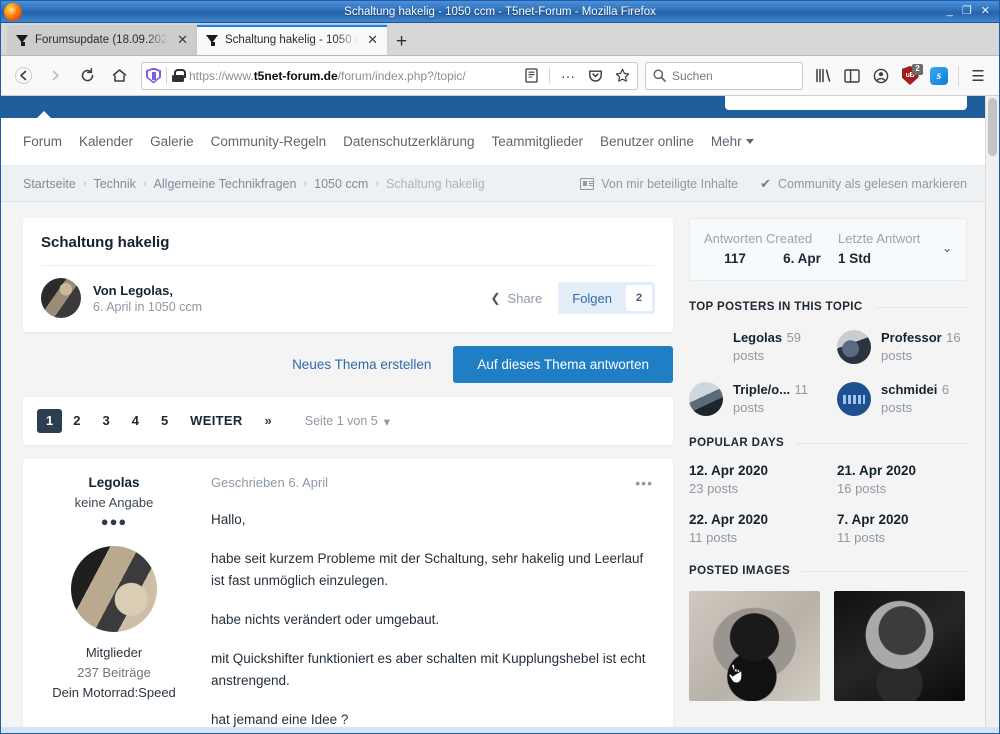  I want to click on page-button-4: 4, so click(135, 421).